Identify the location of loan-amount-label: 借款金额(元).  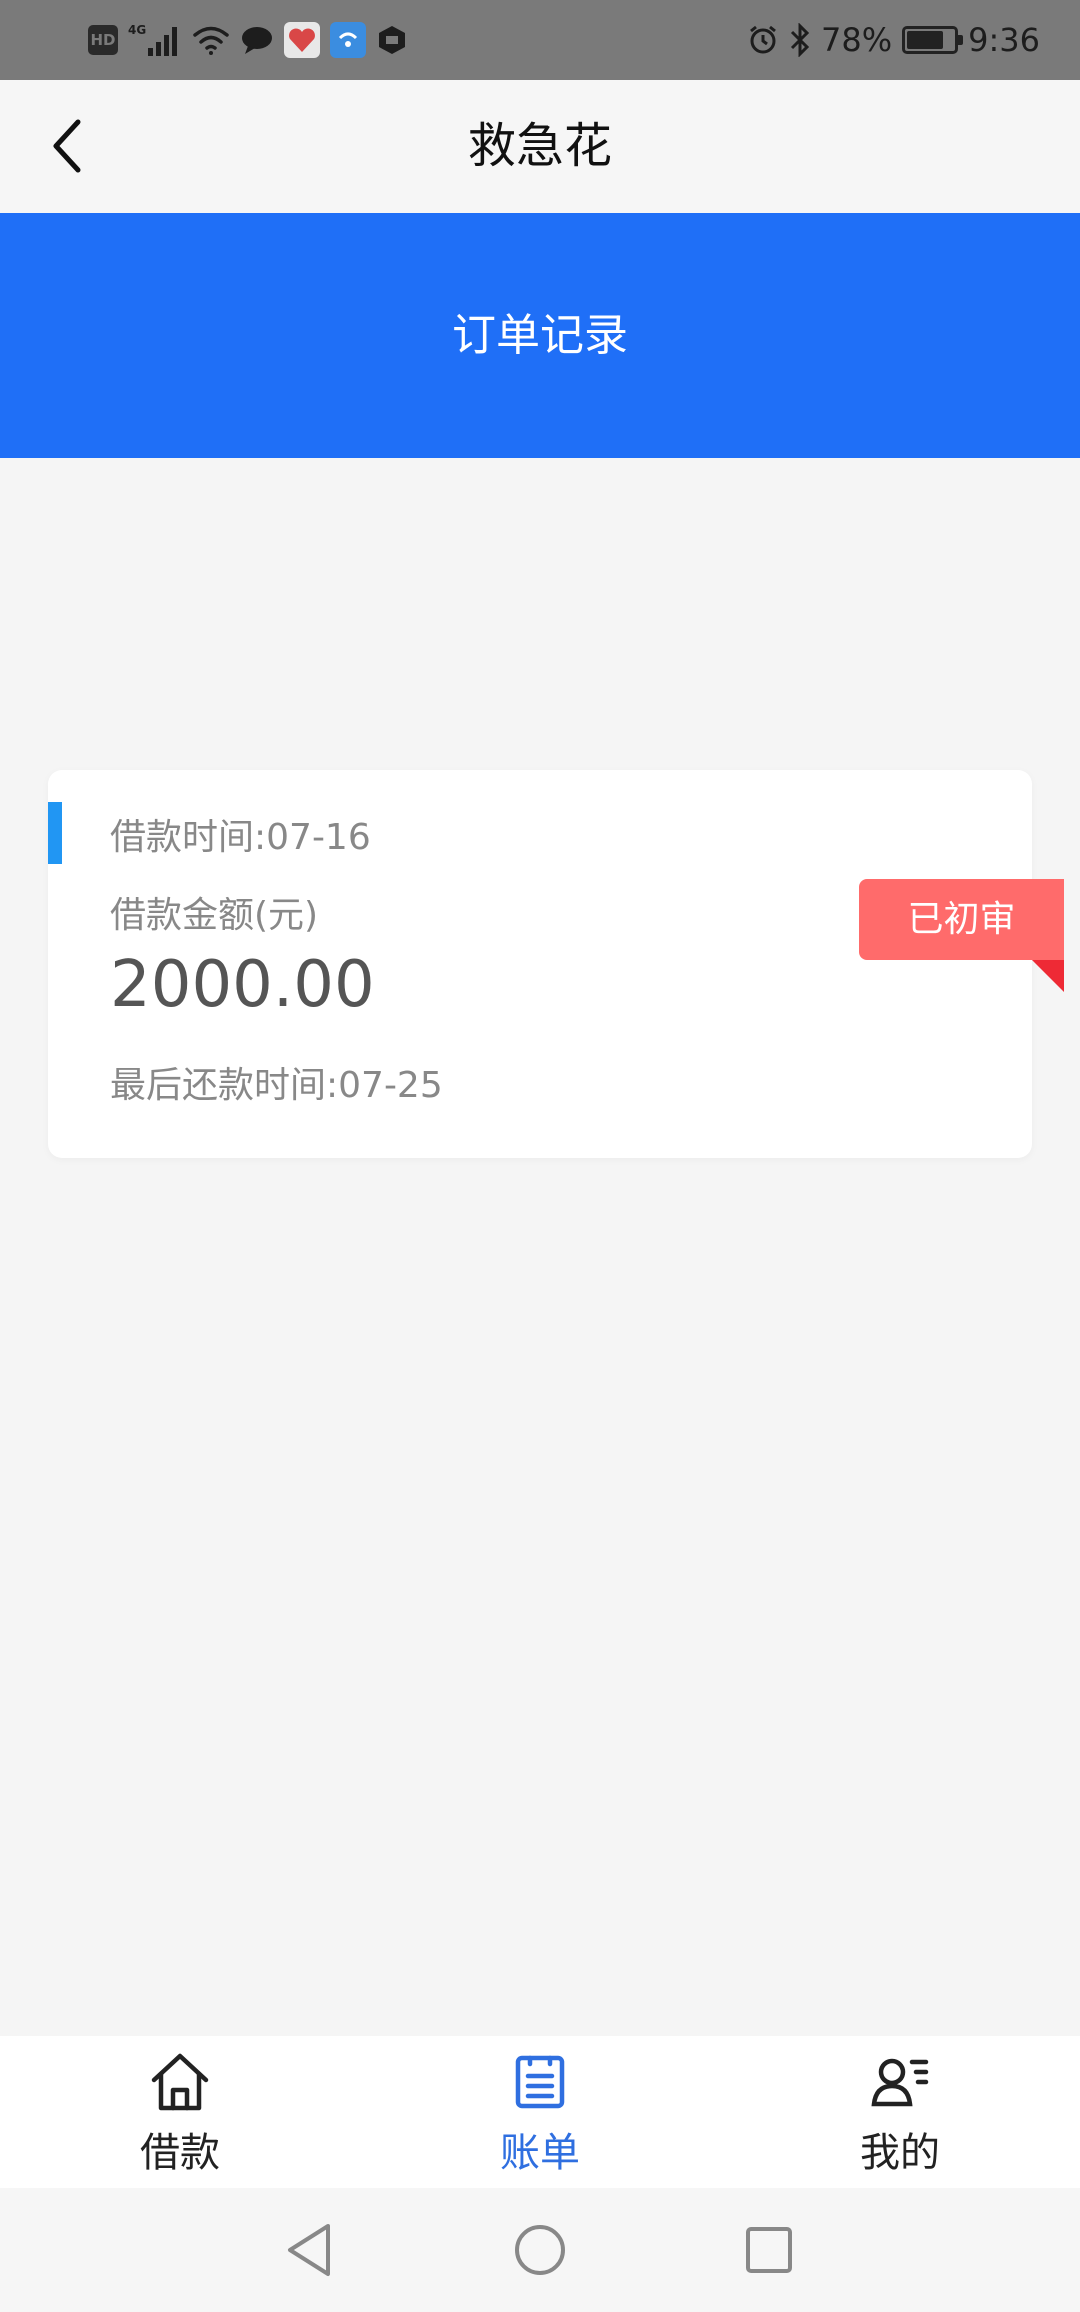
(214, 915).